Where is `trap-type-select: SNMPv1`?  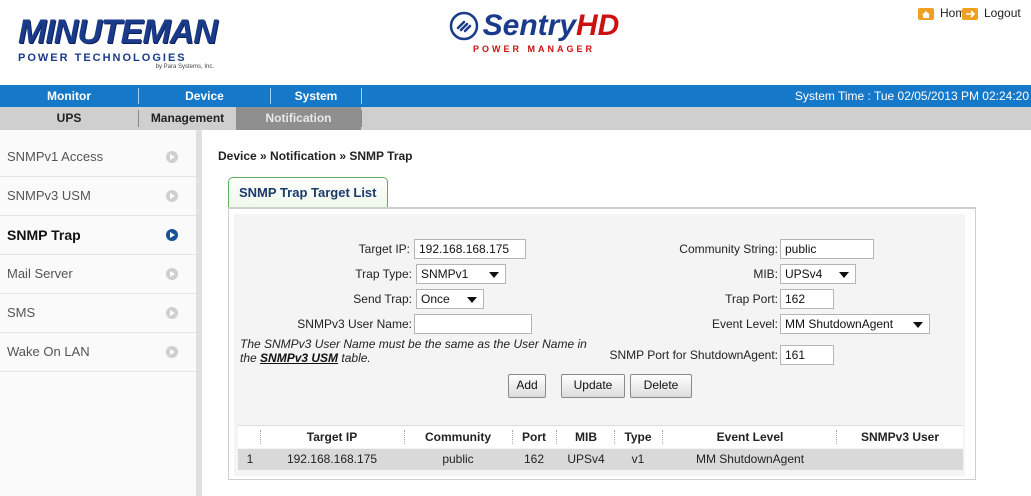
trap-type-select: SNMPv1 is located at coordinates (461, 274).